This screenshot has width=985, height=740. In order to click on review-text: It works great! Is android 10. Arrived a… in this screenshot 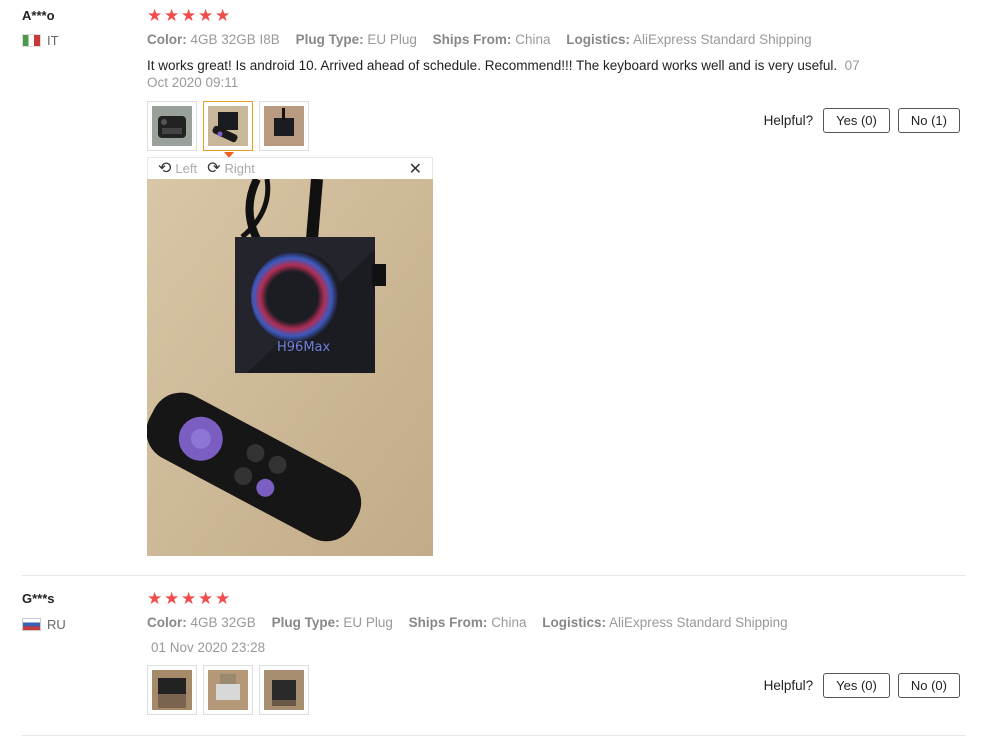, I will do `click(507, 74)`.